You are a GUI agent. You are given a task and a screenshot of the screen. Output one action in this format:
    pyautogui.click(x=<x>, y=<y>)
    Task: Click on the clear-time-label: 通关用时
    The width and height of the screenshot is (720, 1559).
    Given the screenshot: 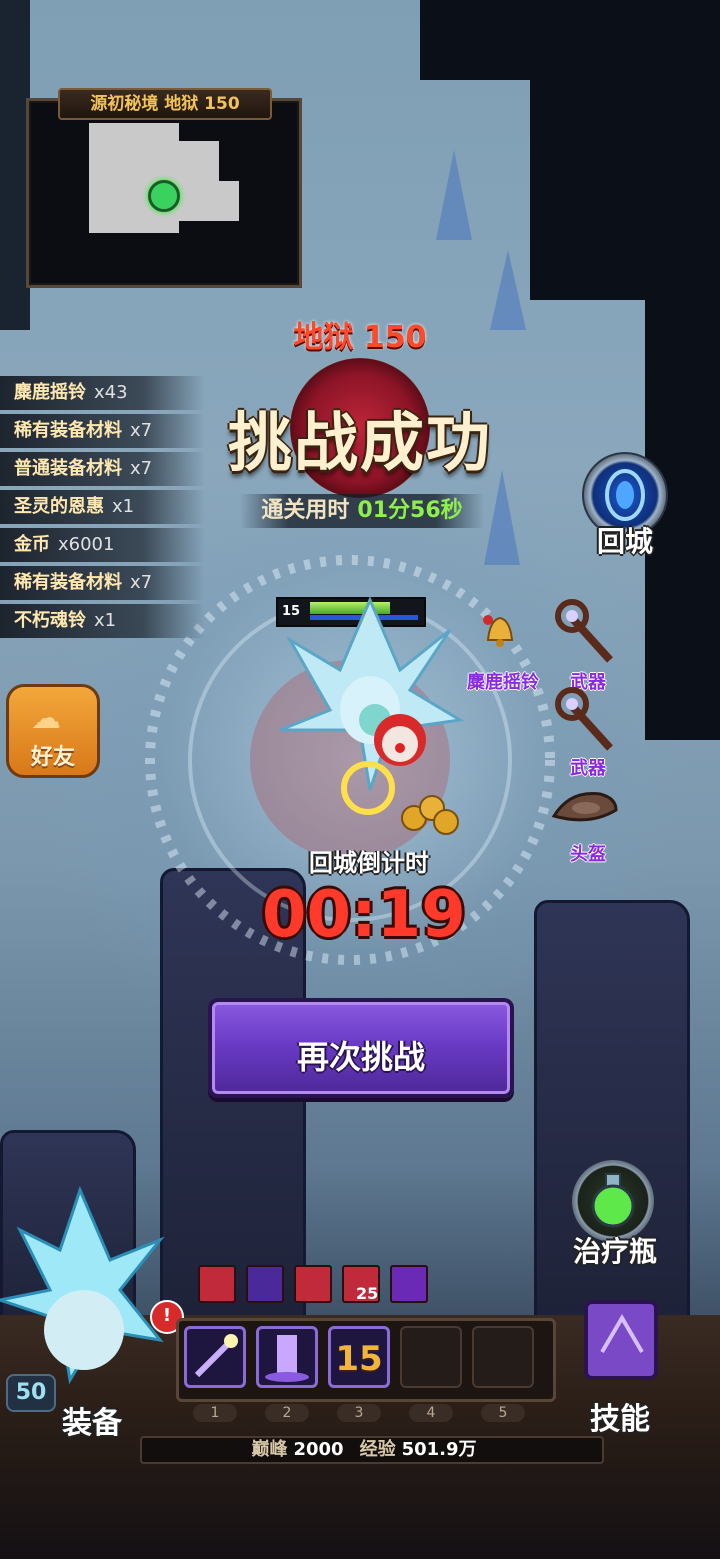 What is the action you would take?
    pyautogui.click(x=305, y=510)
    